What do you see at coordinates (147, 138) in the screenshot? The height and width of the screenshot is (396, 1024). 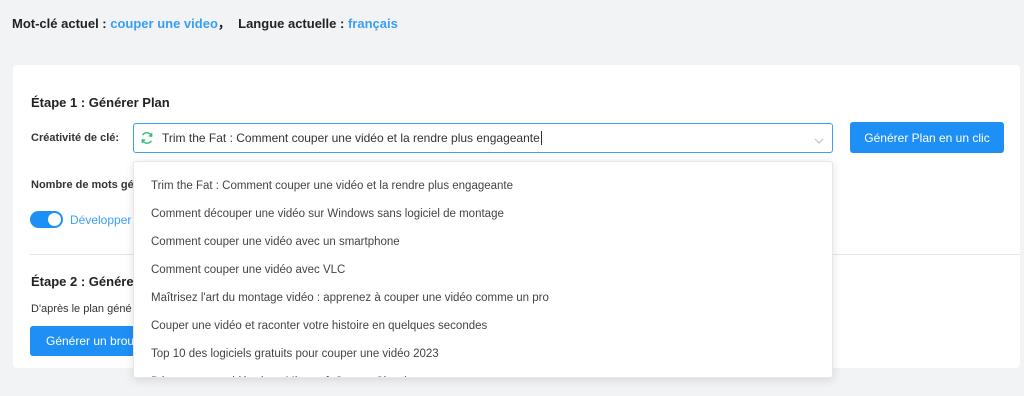 I see `refresh-icon` at bounding box center [147, 138].